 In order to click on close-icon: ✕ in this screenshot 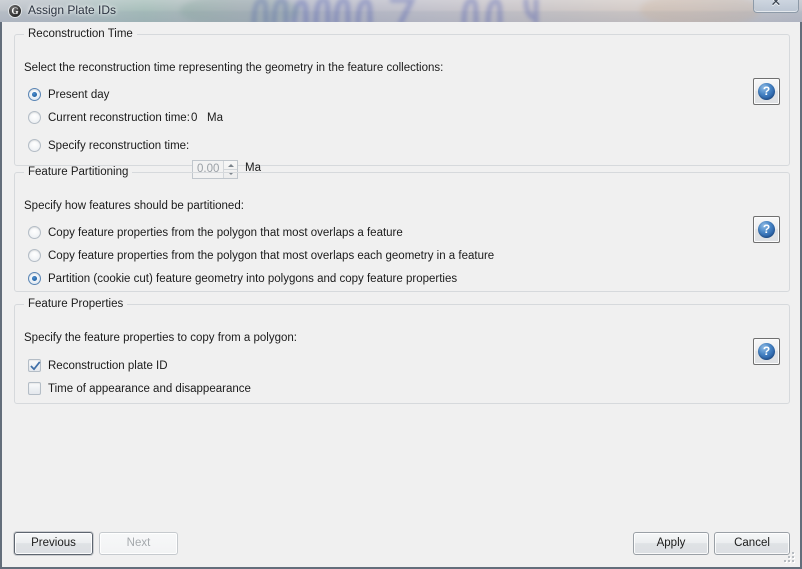, I will do `click(776, 4)`.